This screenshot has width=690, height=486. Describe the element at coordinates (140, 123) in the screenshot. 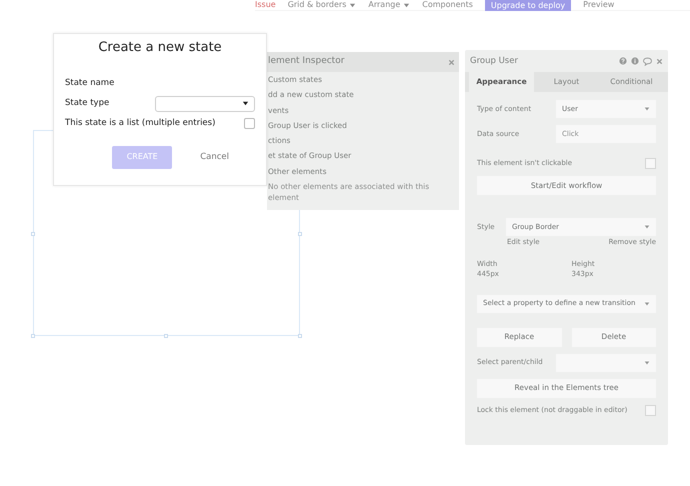

I see `field-label: This state is a list (multiple entries)` at that location.